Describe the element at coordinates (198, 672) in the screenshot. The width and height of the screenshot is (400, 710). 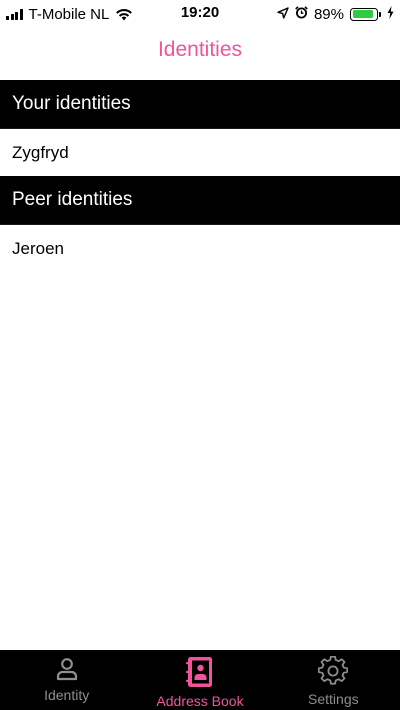
I see `address-book-icon` at that location.